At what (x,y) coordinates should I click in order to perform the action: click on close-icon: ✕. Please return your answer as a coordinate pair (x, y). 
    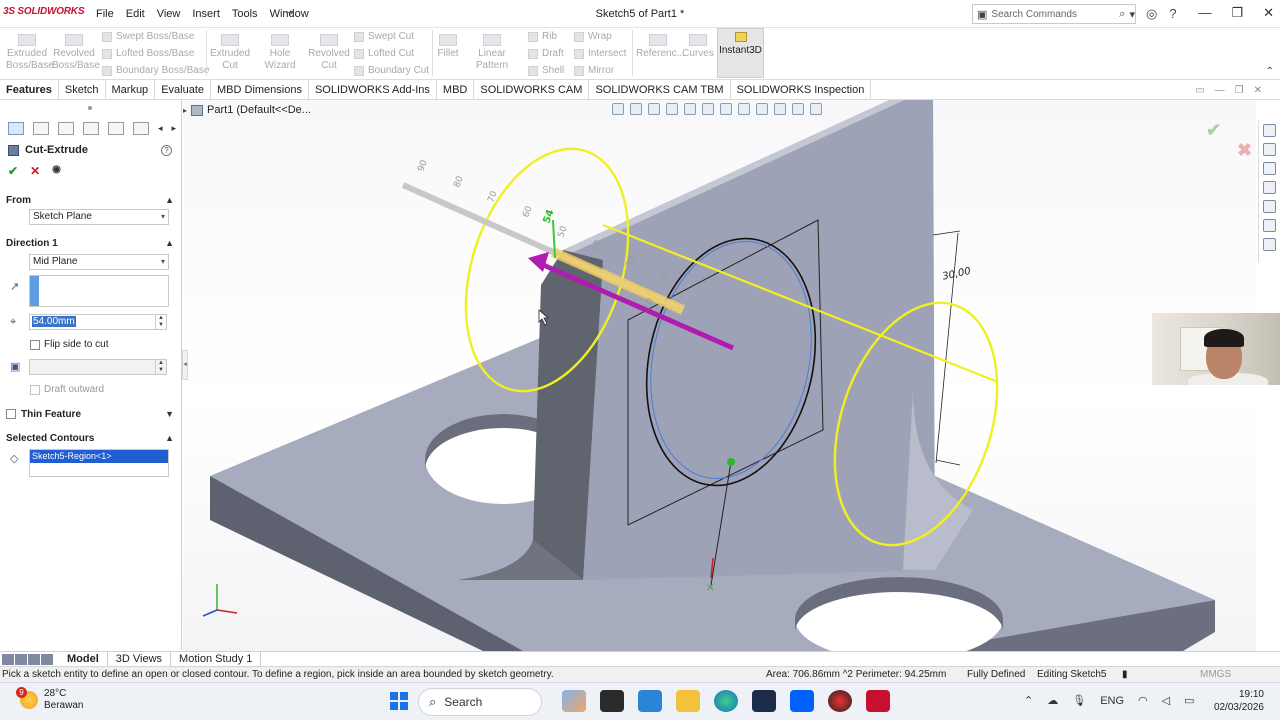
    Looking at the image, I should click on (1268, 13).